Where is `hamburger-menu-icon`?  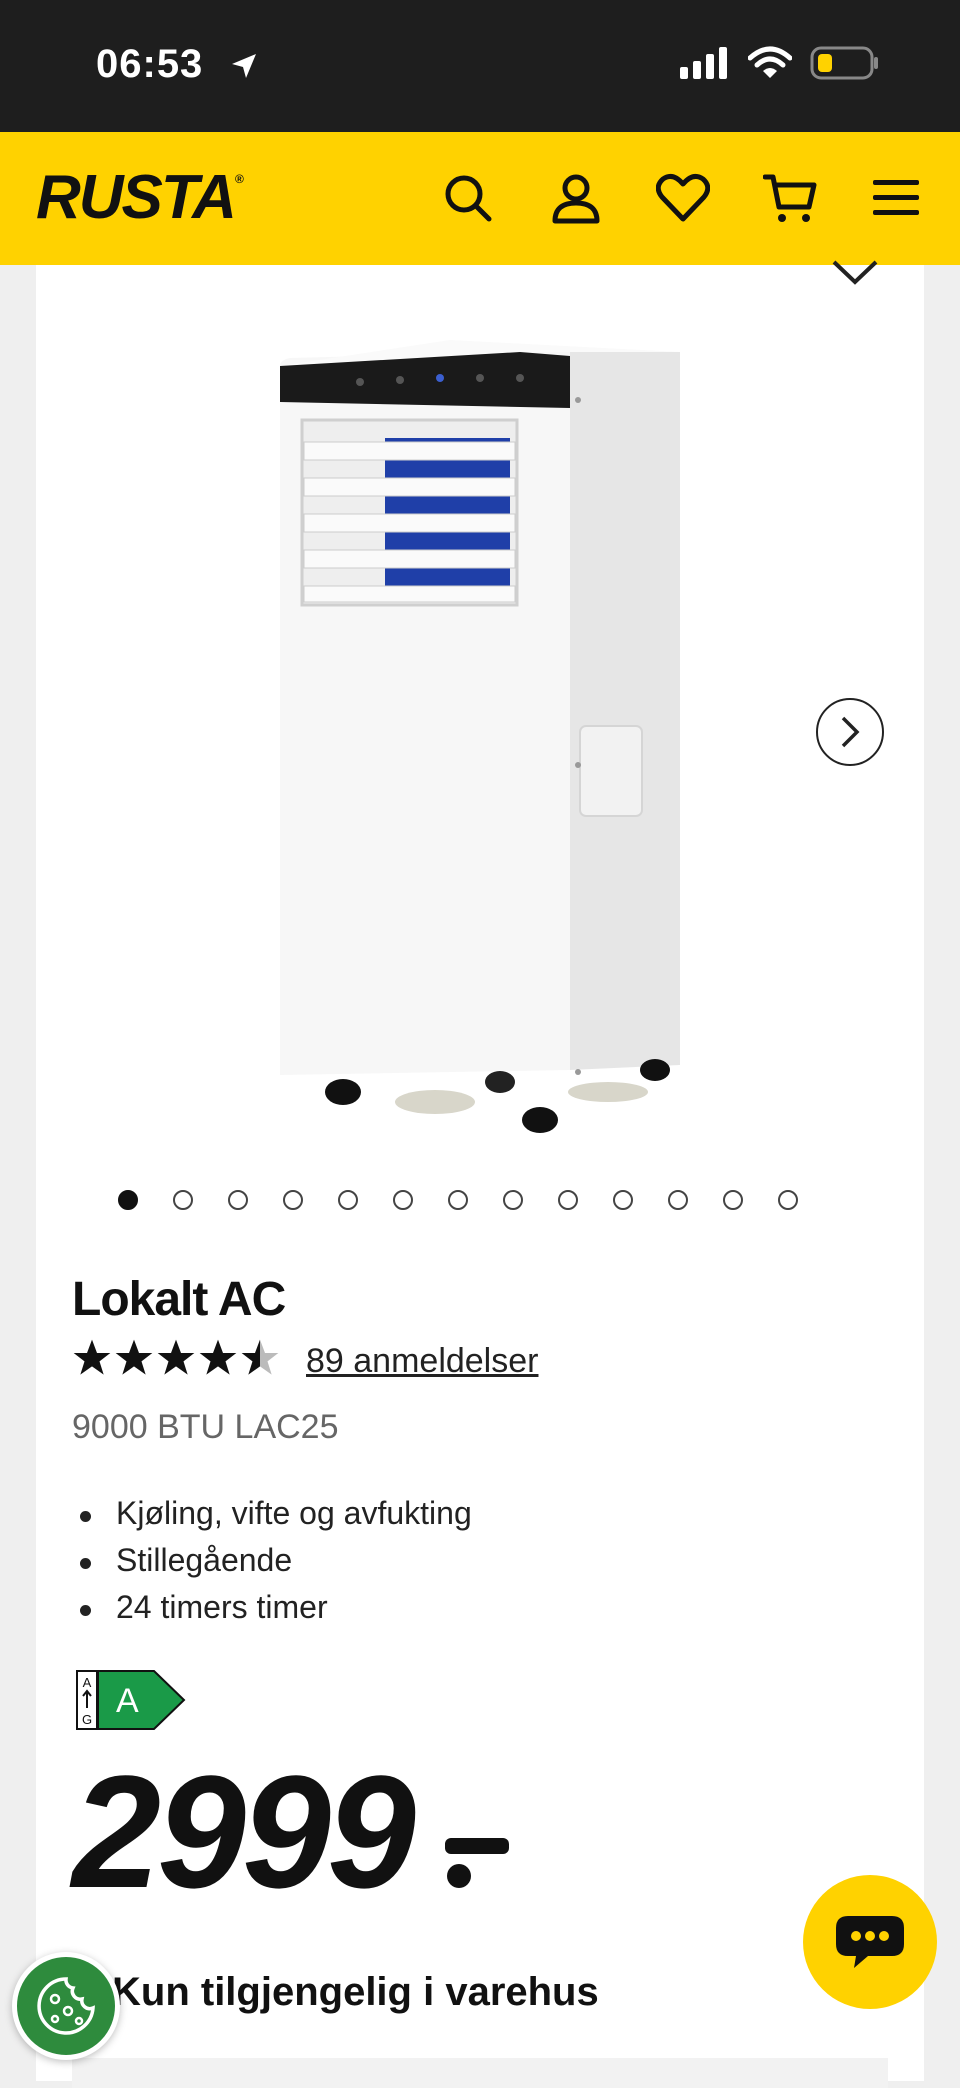
hamburger-menu-icon is located at coordinates (896, 197).